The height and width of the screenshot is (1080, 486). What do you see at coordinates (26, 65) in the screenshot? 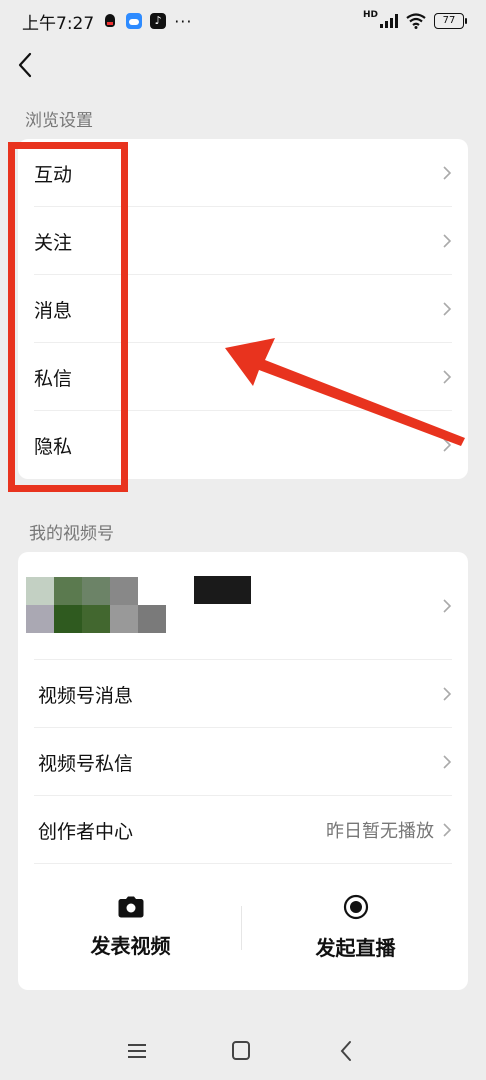
I see `back-button` at bounding box center [26, 65].